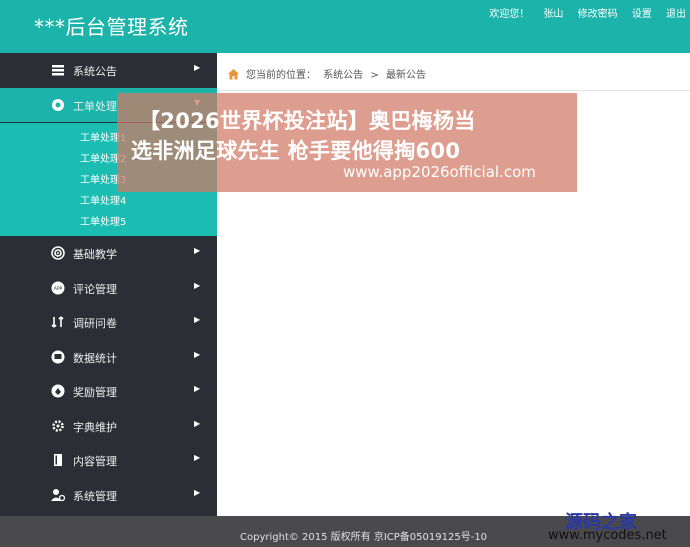 The height and width of the screenshot is (547, 690). Describe the element at coordinates (345, 26) in the screenshot. I see `header-bar: ***后台管理系统 欢迎您！ 张山 修改密码 设置 退出` at that location.